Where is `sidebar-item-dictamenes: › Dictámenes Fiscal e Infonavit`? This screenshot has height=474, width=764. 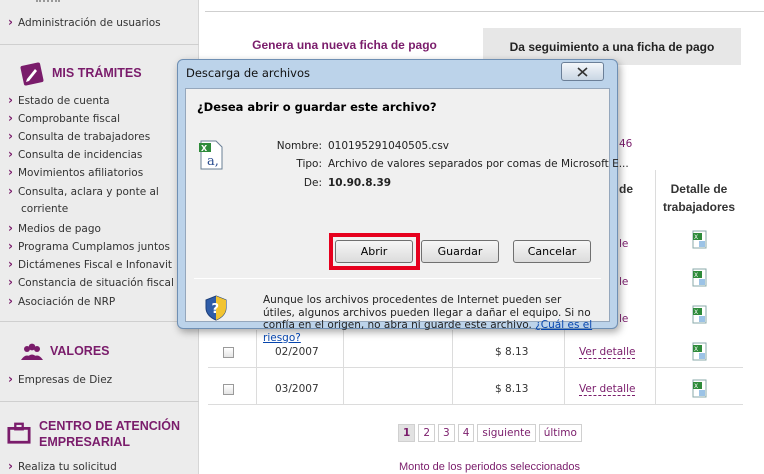
sidebar-item-dictamenes: › Dictámenes Fiscal e Infonavit is located at coordinates (90, 264).